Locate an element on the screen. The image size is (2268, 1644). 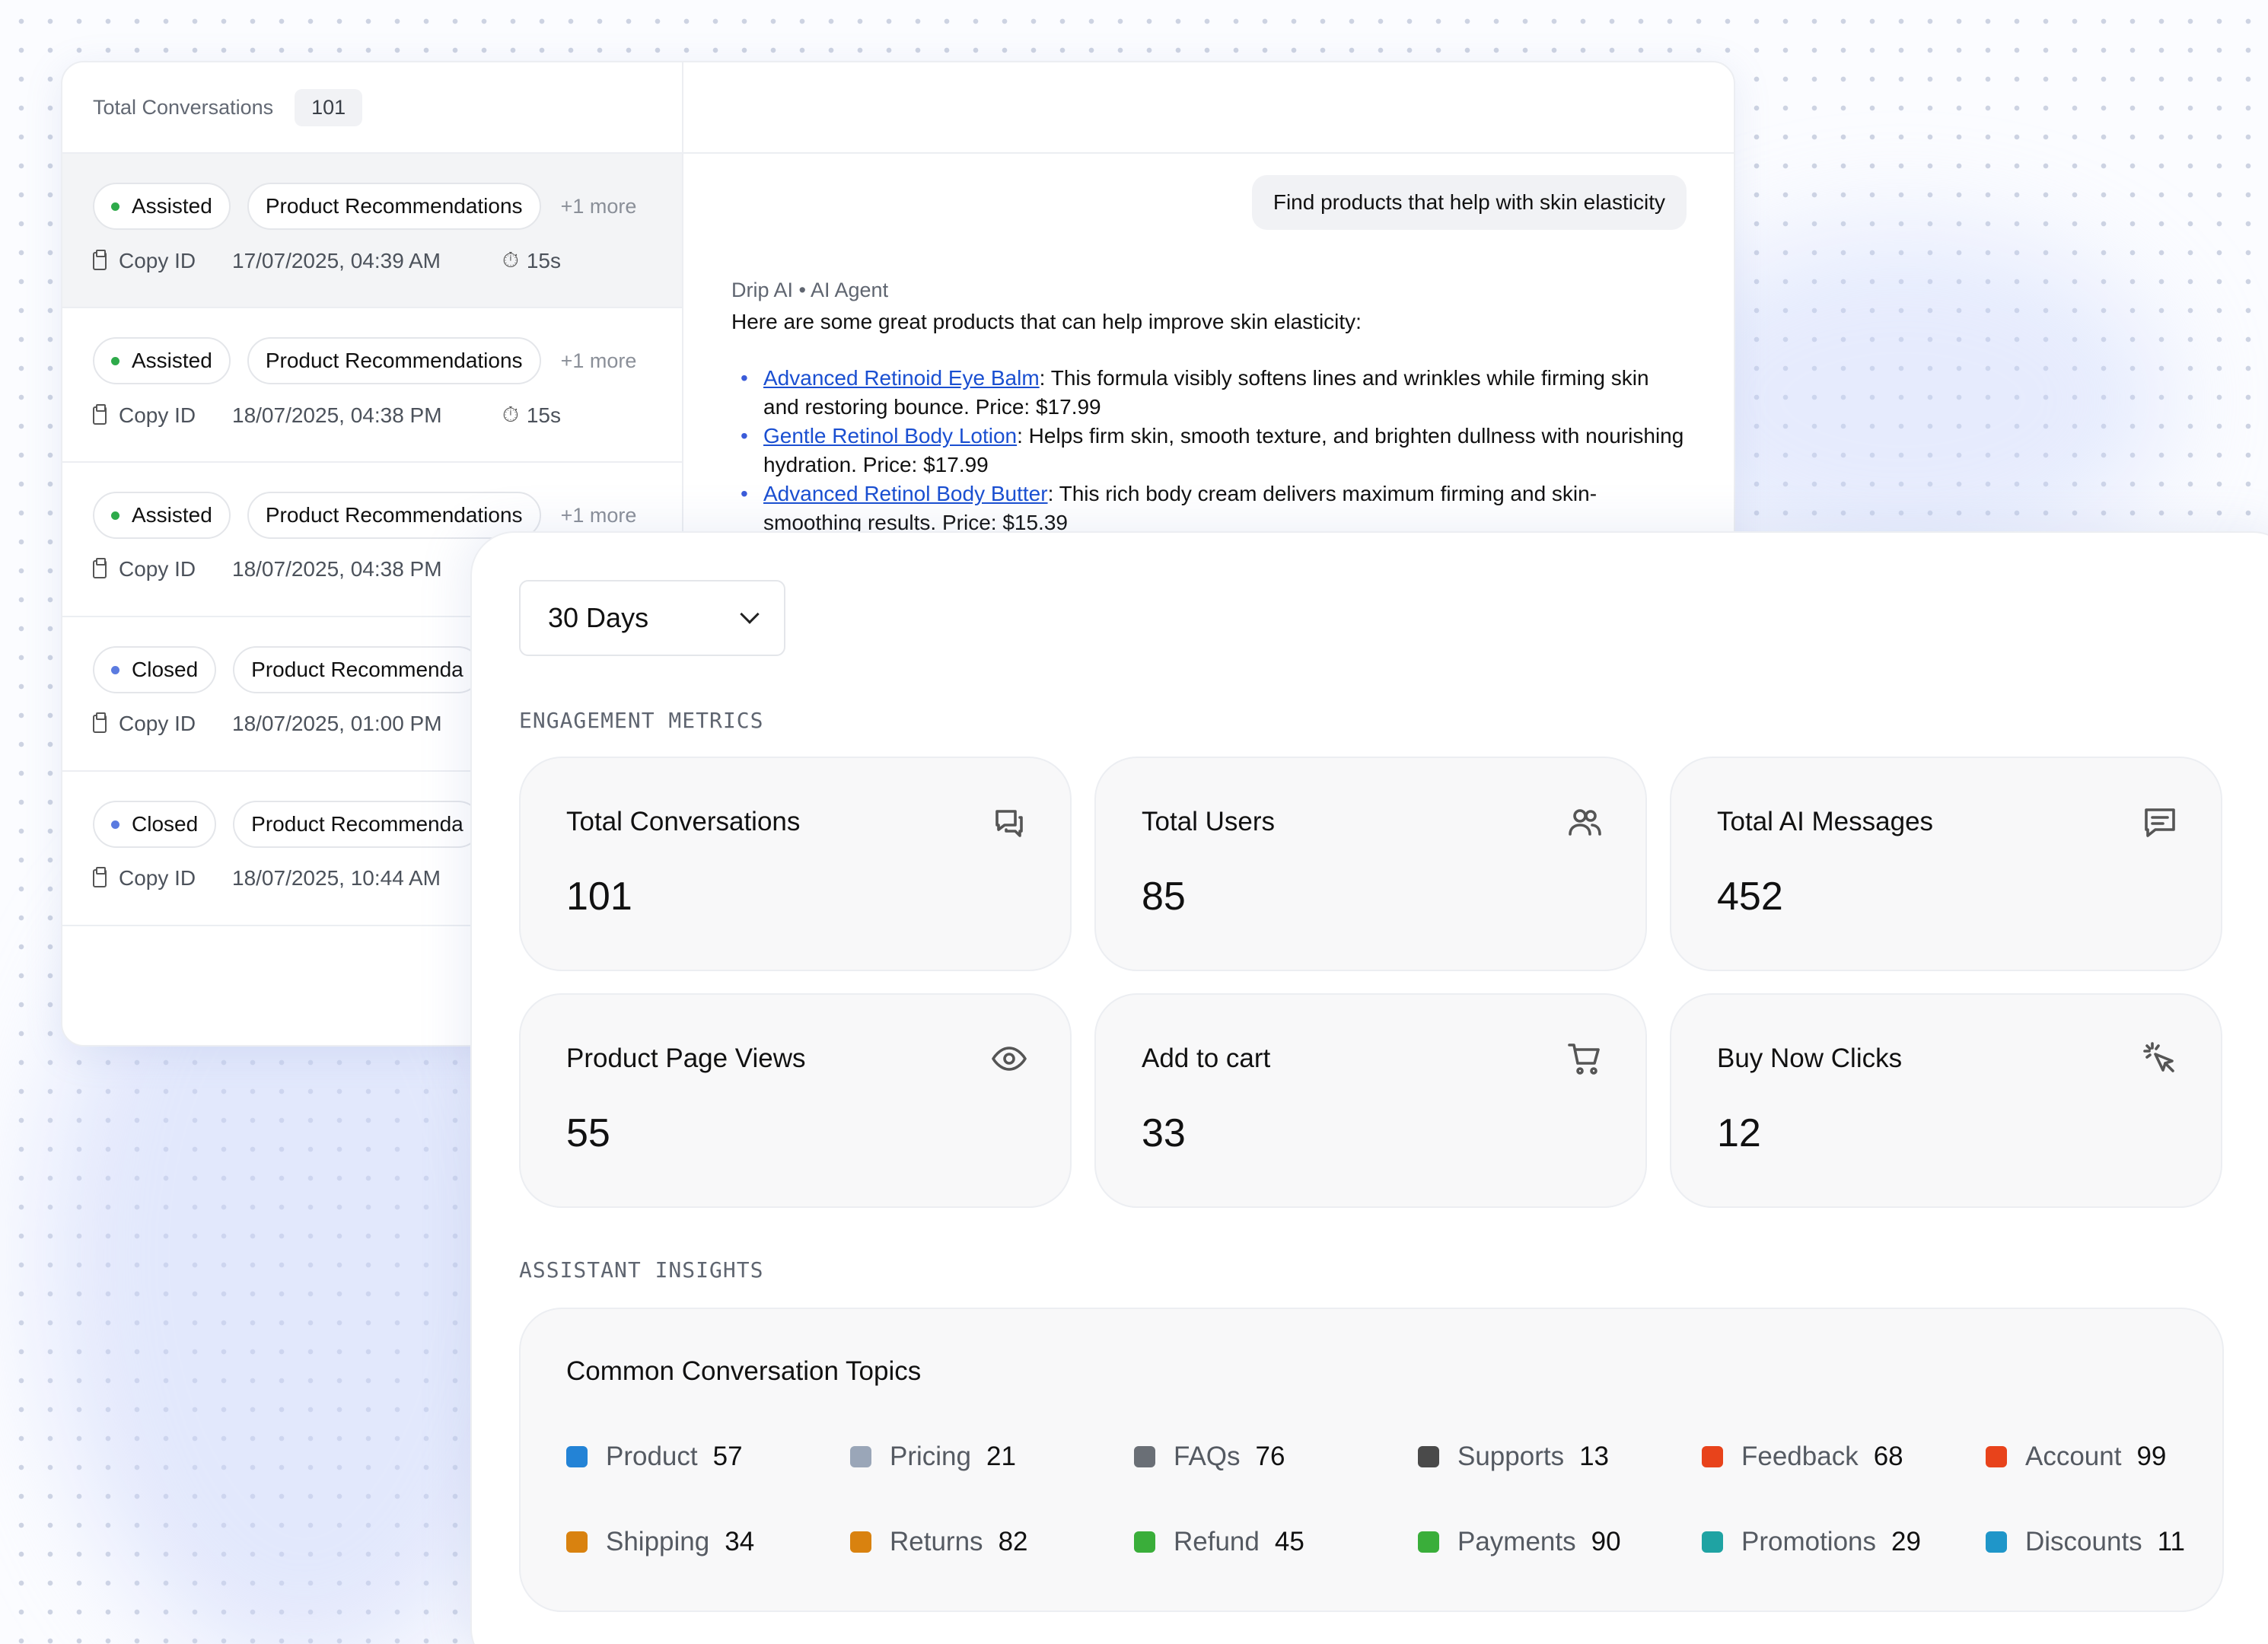
product-link: Gentle Retinol Body Lotion is located at coordinates (890, 436).